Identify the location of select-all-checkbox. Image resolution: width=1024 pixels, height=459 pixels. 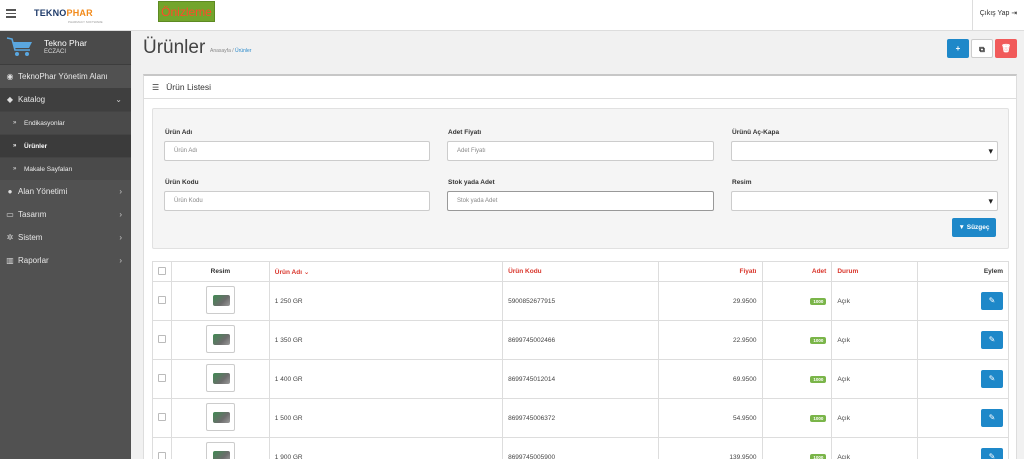
(162, 270).